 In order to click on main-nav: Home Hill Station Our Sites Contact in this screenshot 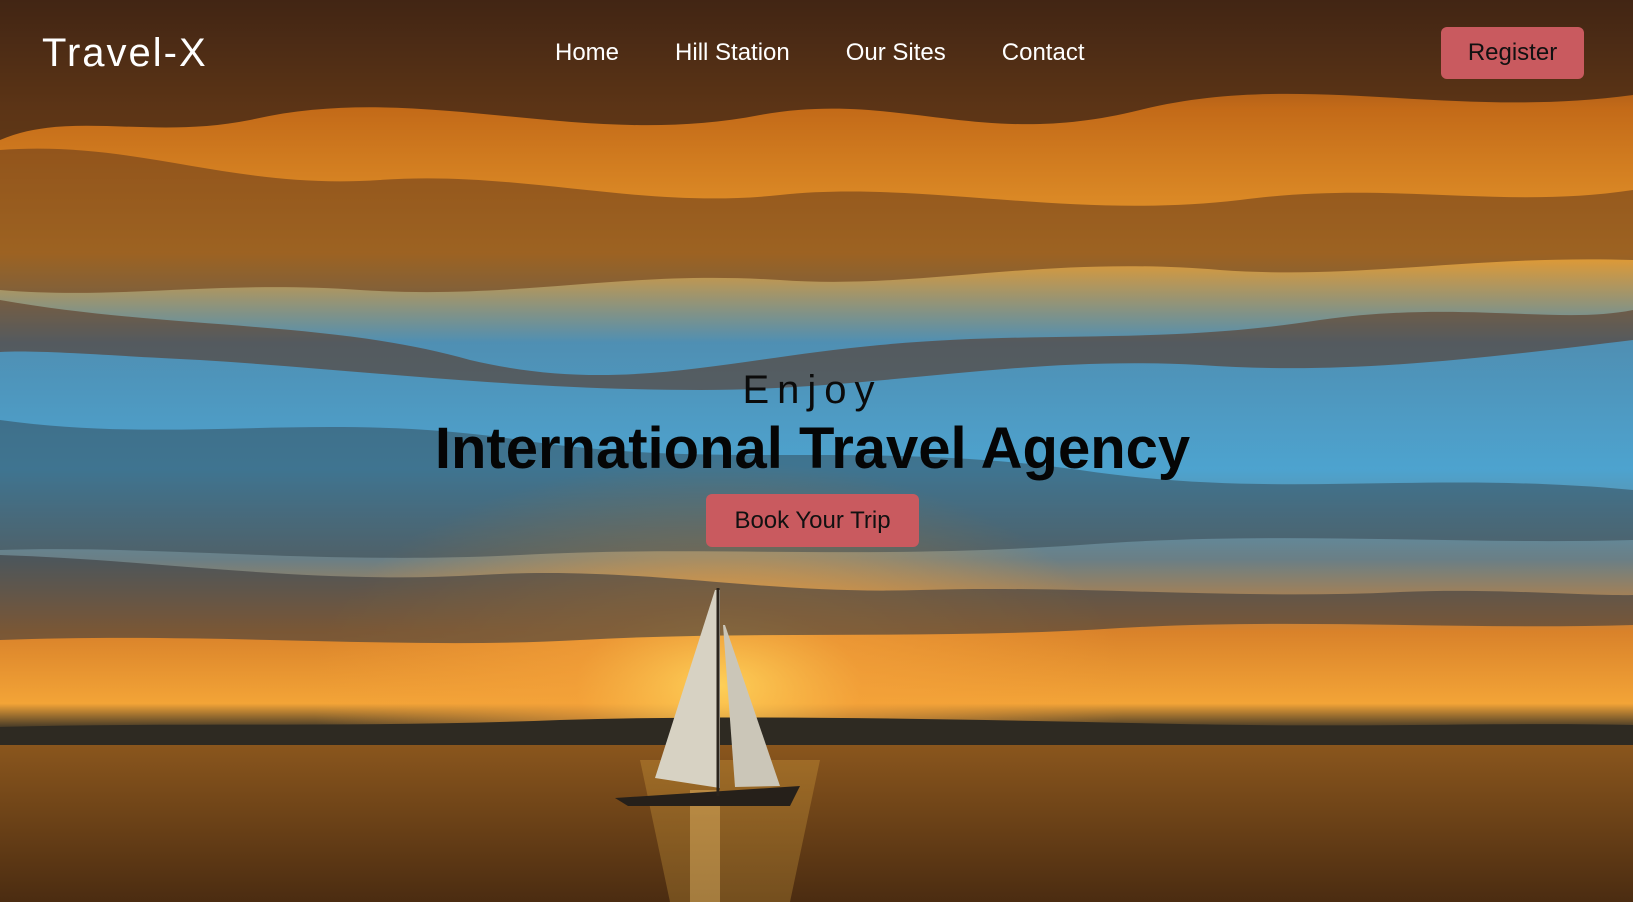, I will do `click(820, 53)`.